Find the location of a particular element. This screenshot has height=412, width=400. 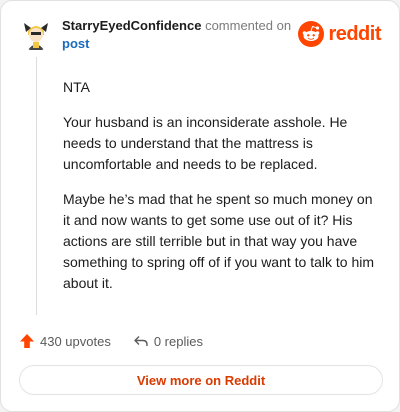

upvote-arrow-icon is located at coordinates (27, 341).